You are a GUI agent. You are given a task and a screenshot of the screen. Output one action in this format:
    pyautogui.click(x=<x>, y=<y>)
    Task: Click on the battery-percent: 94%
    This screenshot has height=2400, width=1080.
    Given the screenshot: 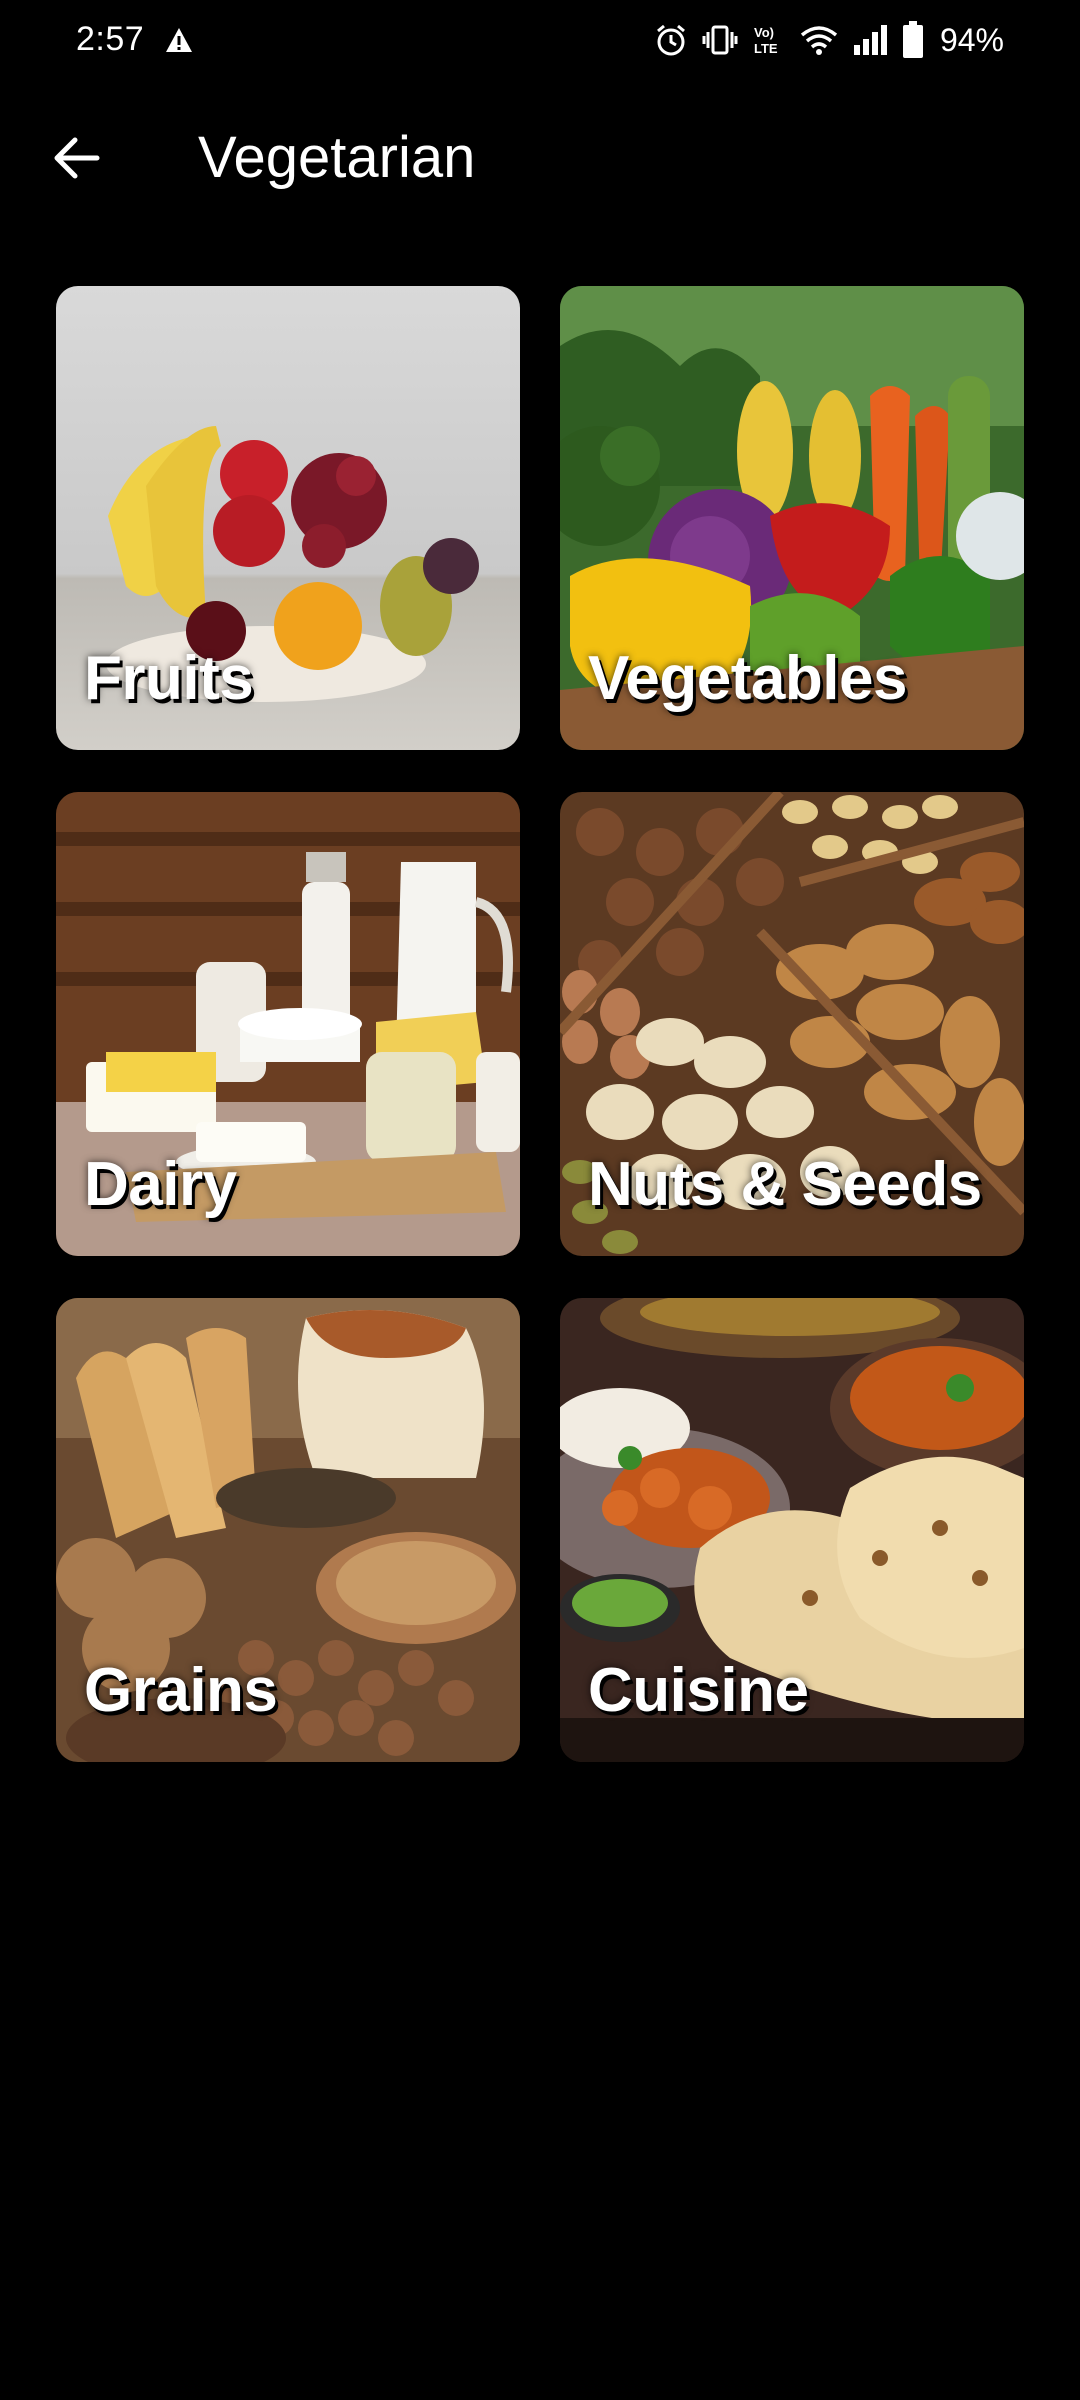 What is the action you would take?
    pyautogui.click(x=971, y=39)
    